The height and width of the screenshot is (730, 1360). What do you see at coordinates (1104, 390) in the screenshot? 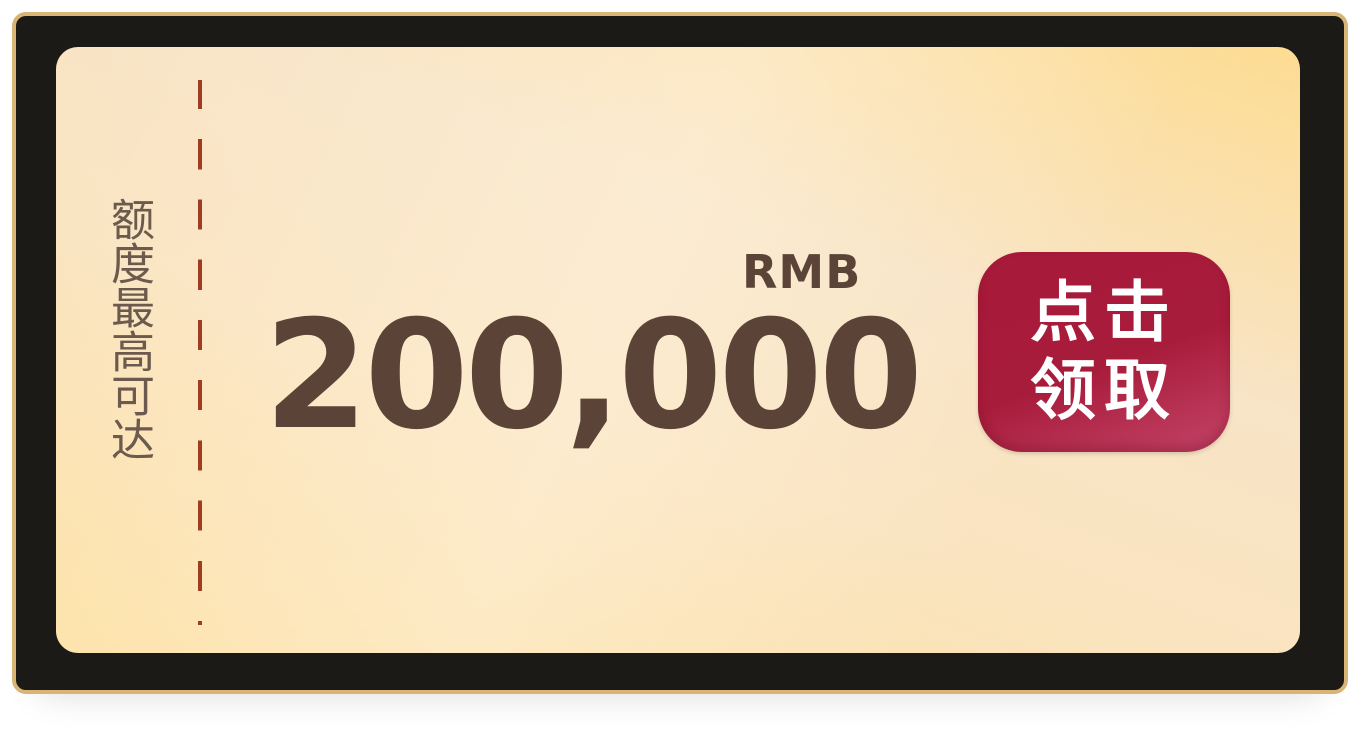
I see `claim-button-label-line2: 领取` at bounding box center [1104, 390].